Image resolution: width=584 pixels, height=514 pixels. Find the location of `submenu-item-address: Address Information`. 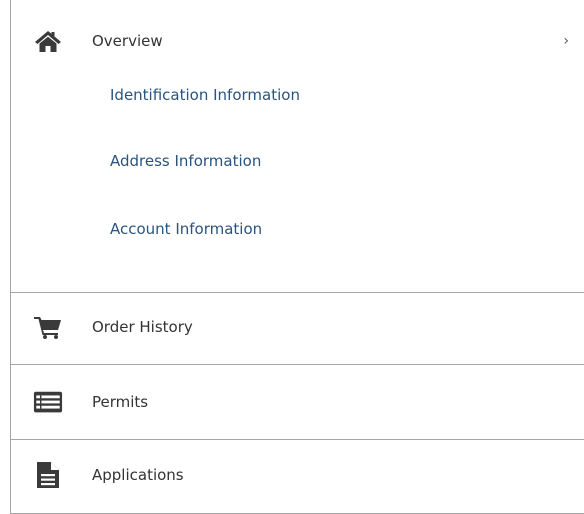

submenu-item-address: Address Information is located at coordinates (185, 161).